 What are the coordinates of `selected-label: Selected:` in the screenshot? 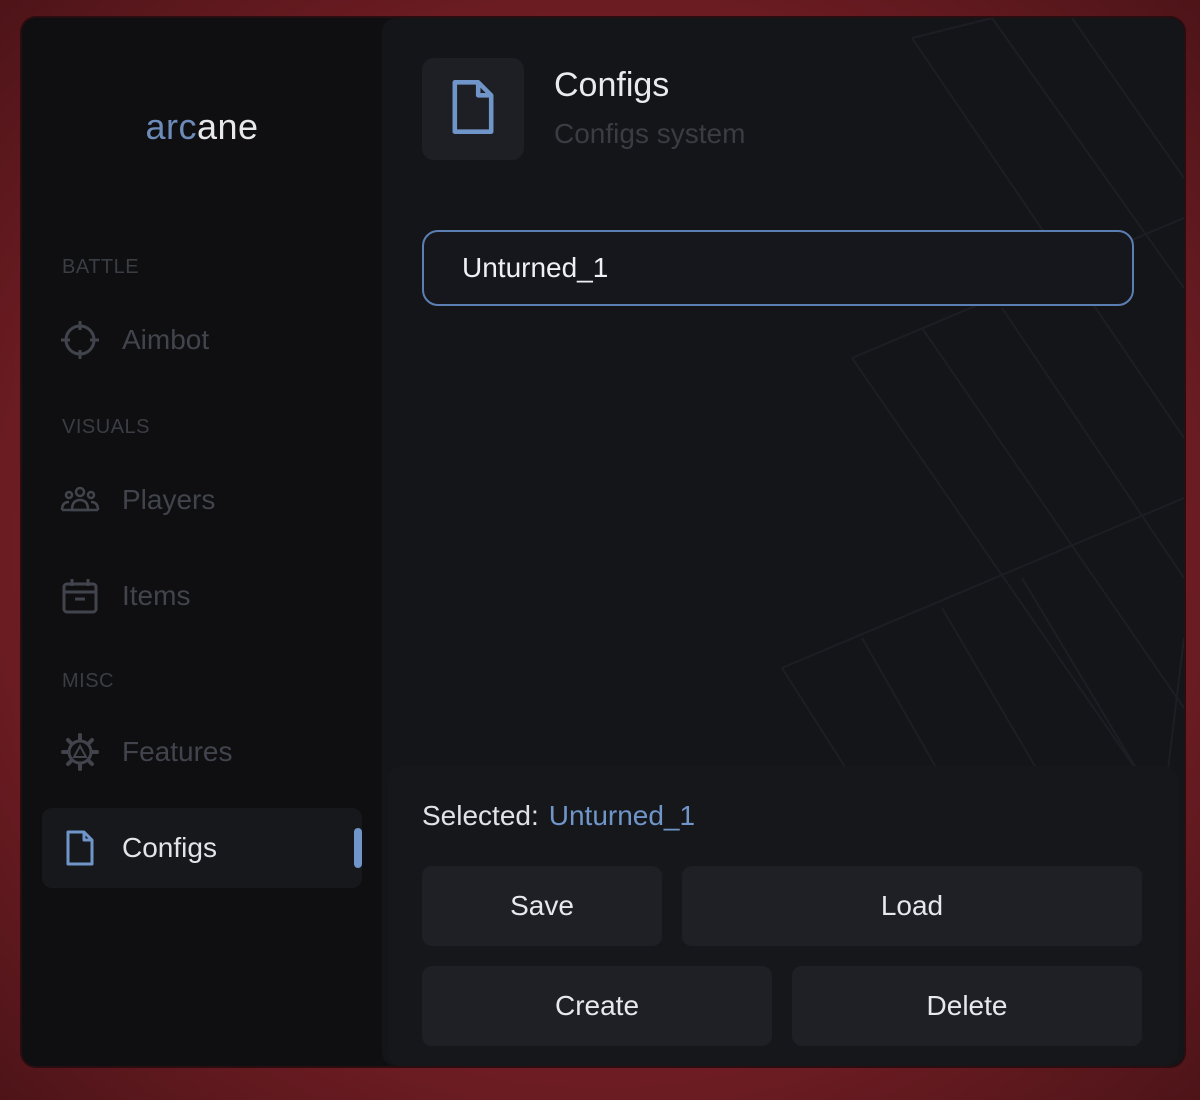 It's located at (480, 815).